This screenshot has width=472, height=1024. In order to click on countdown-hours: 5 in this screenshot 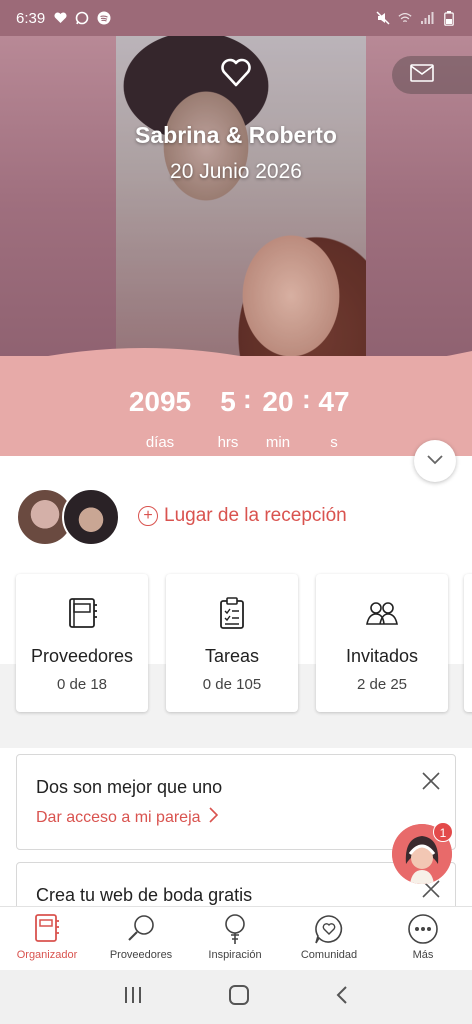, I will do `click(228, 401)`.